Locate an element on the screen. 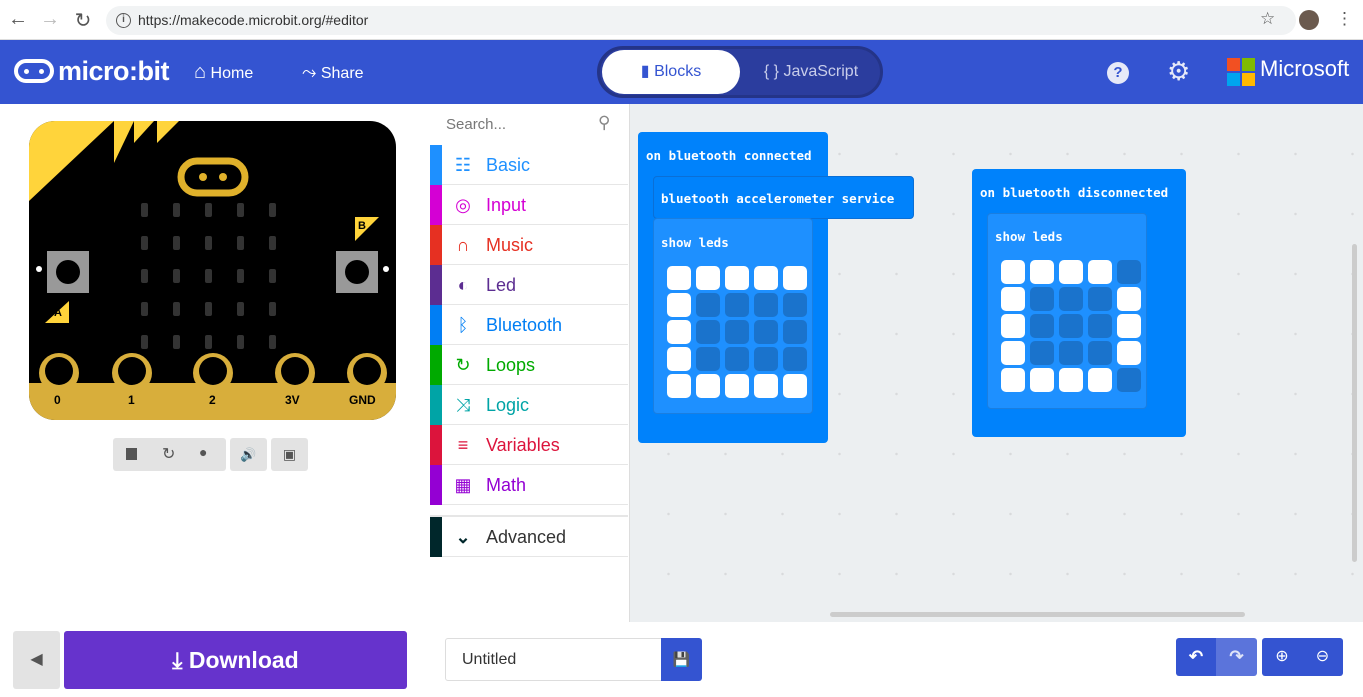  toolbox-loops: ↻ Loops is located at coordinates (529, 365).